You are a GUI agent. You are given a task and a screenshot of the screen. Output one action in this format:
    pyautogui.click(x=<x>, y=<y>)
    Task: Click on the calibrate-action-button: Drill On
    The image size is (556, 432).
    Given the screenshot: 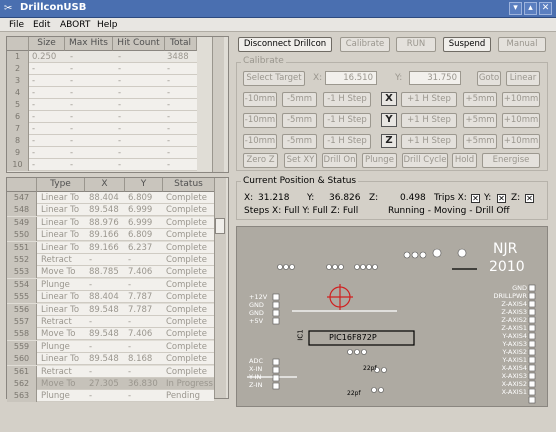 What is the action you would take?
    pyautogui.click(x=339, y=160)
    